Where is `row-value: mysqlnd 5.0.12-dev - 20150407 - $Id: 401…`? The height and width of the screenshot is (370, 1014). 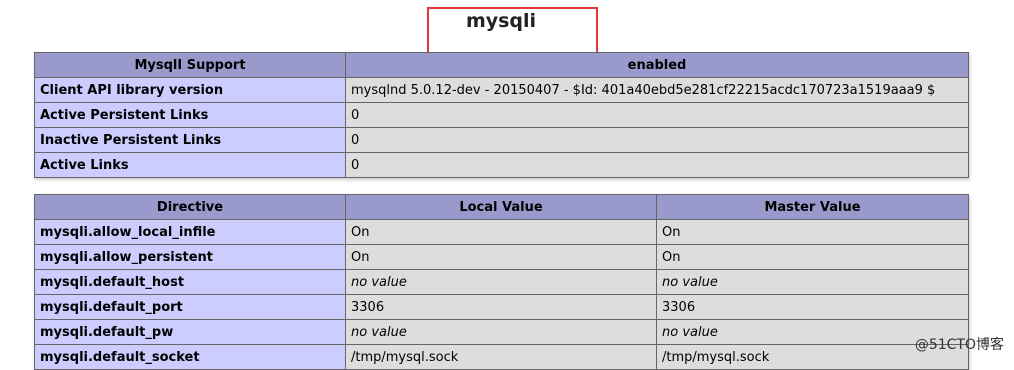
row-value: mysqlnd 5.0.12-dev - 20150407 - $Id: 401… is located at coordinates (657, 90).